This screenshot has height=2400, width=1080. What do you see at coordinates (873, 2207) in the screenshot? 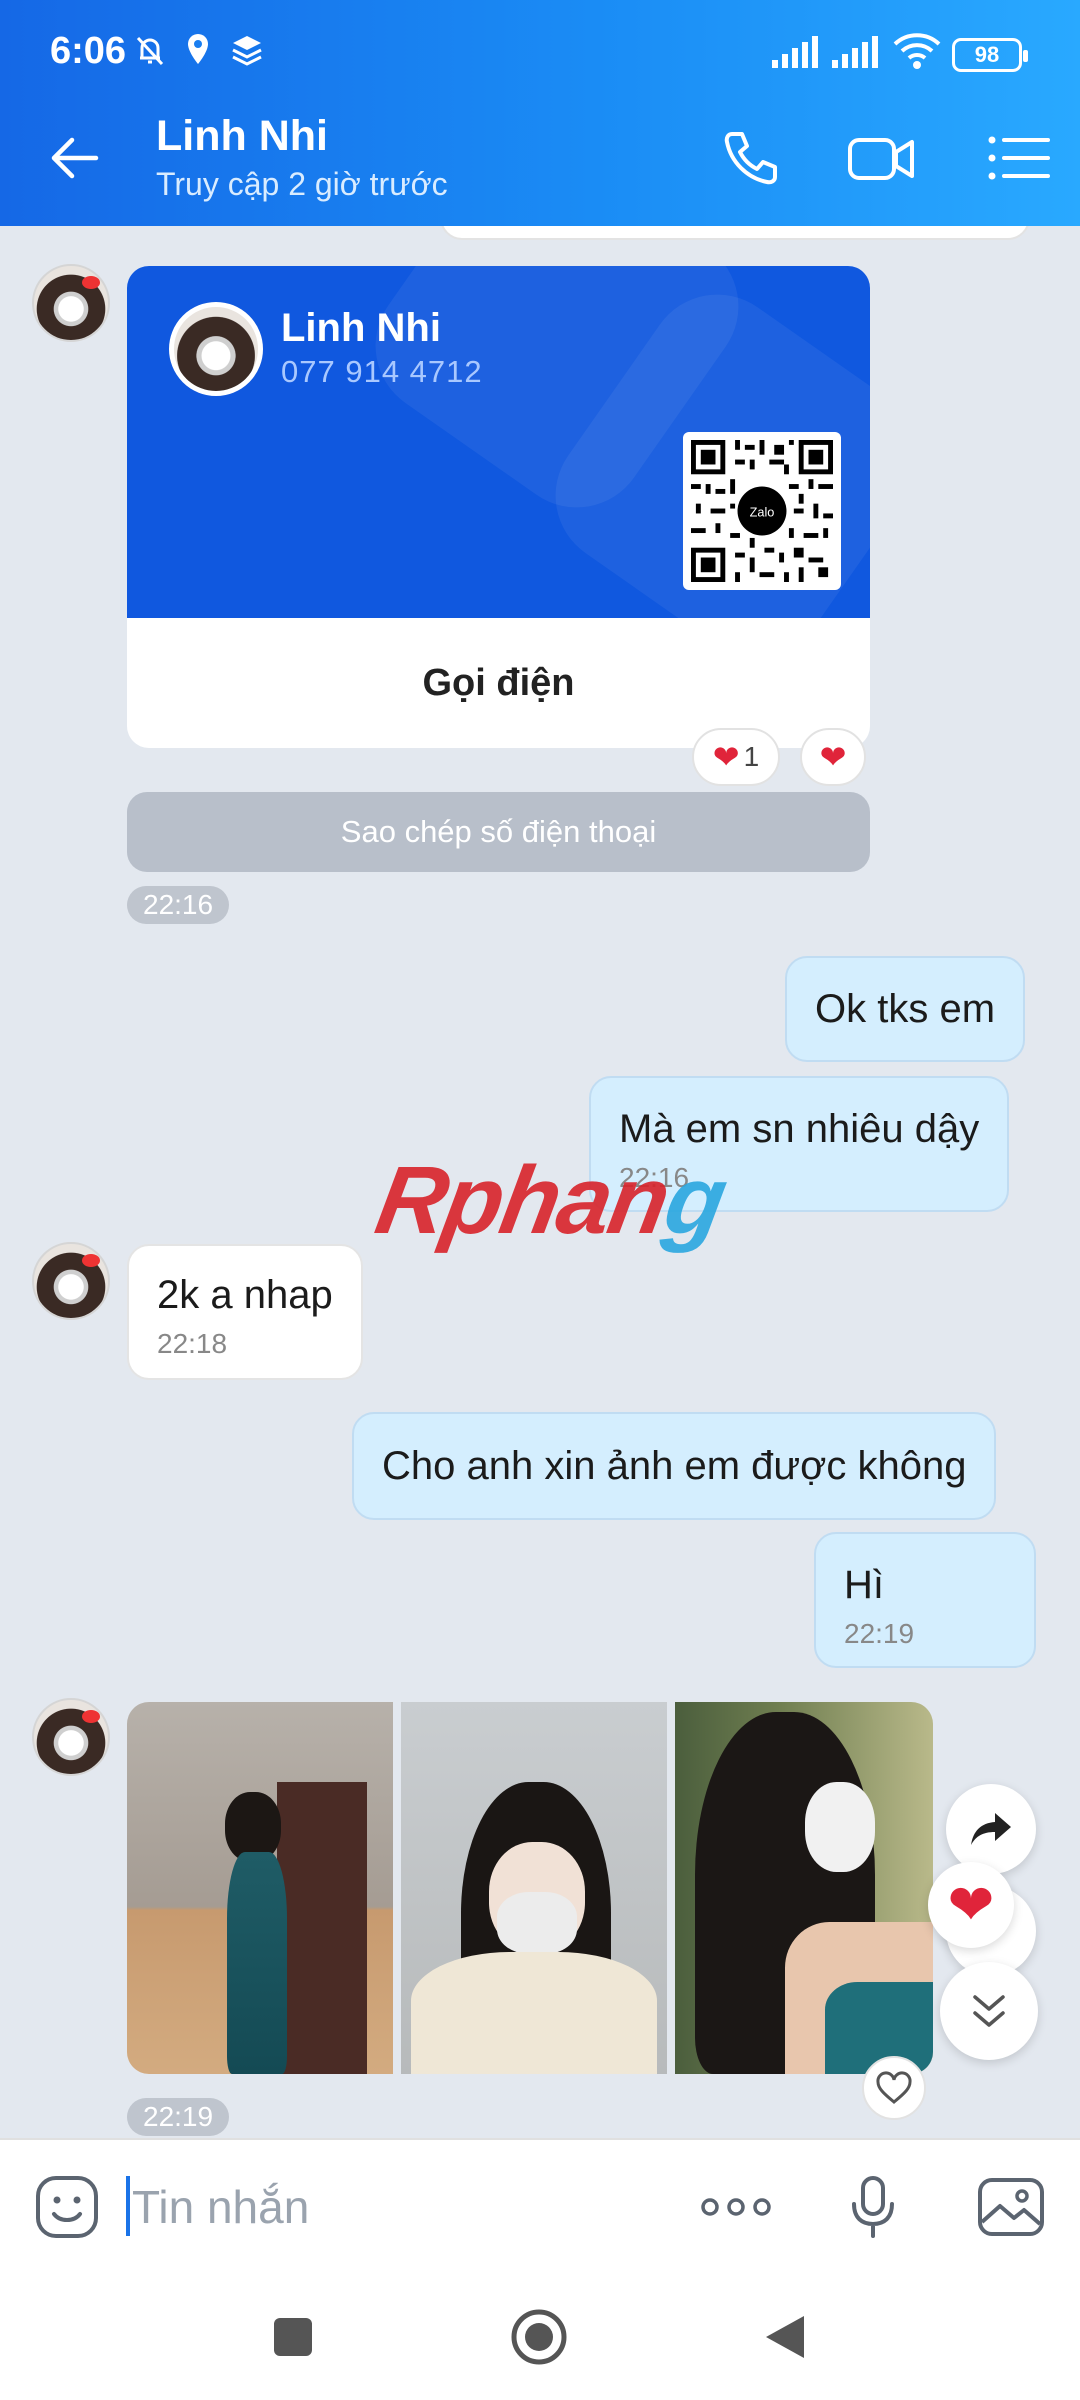
I see `microphone-icon` at bounding box center [873, 2207].